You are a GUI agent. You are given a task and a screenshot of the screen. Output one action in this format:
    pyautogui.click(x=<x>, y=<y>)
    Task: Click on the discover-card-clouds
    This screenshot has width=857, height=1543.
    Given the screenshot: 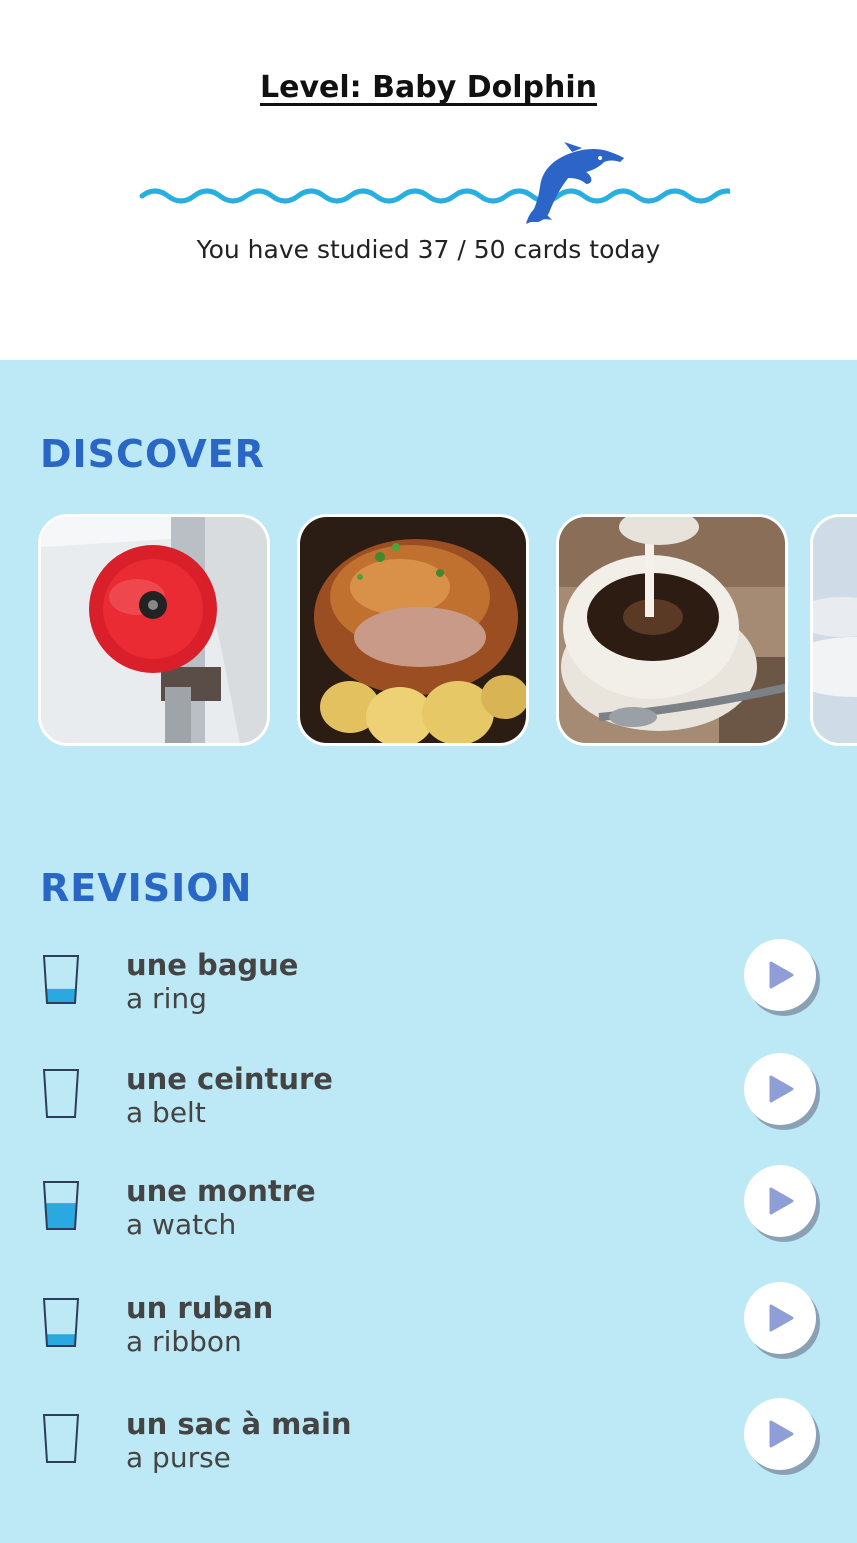 What is the action you would take?
    pyautogui.click(x=833, y=630)
    